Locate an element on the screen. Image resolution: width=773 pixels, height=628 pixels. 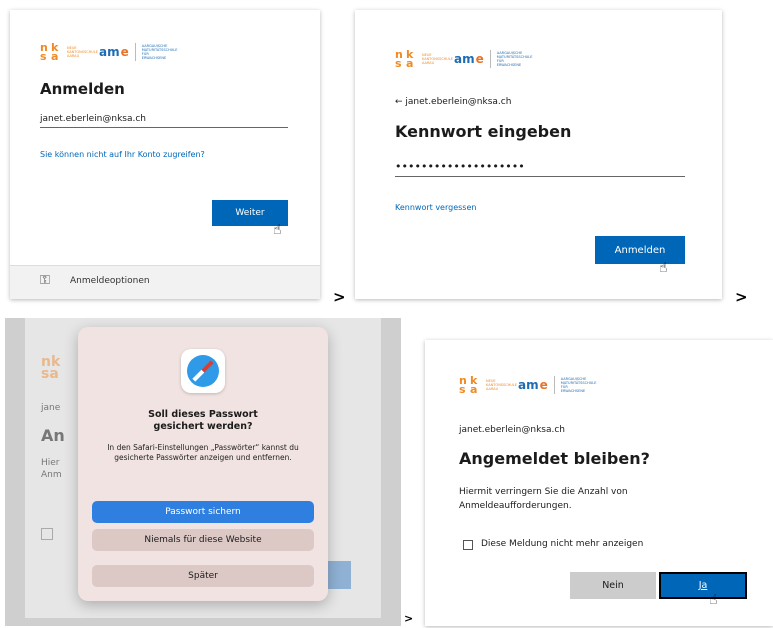
forgot-password-link: Kennwort vergessen is located at coordinates (435, 207).